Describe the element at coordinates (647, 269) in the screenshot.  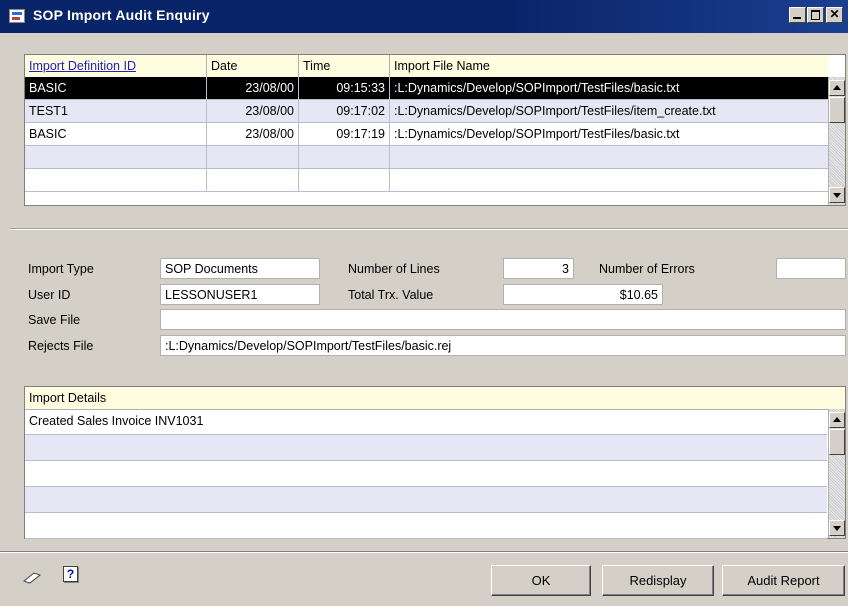
I see `number-of-errors-label: Number of Errors` at that location.